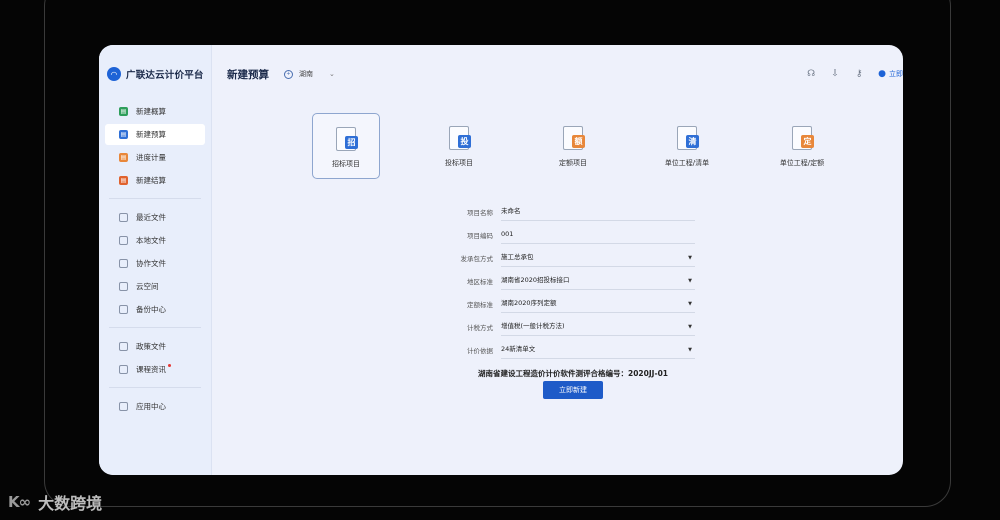  I want to click on sidebar-item-new-settlement: ▤ 新建结算, so click(155, 180).